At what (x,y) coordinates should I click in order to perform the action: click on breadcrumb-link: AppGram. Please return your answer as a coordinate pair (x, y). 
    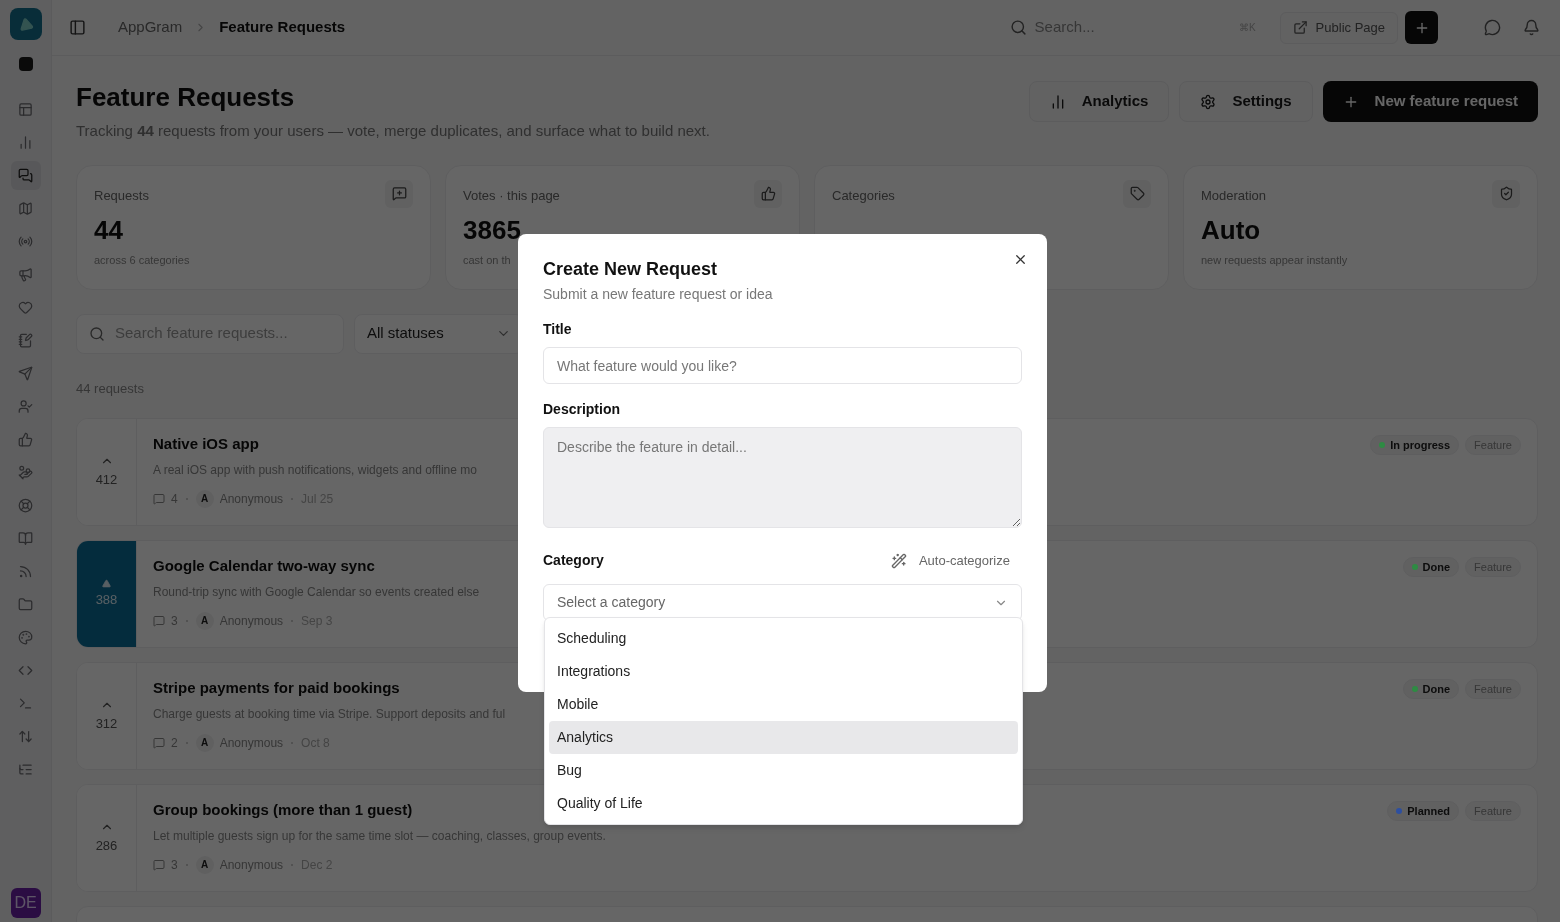
    Looking at the image, I should click on (150, 27).